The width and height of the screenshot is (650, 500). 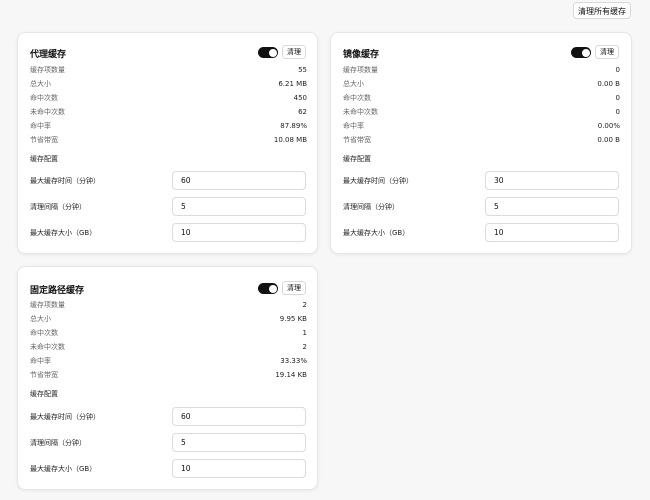 What do you see at coordinates (602, 10) in the screenshot?
I see `clear-all-cache-button: 清理所有缓存` at bounding box center [602, 10].